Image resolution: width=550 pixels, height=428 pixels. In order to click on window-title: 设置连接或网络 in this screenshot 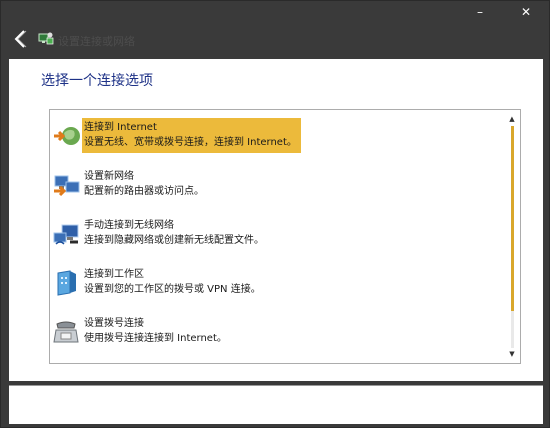, I will do `click(96, 41)`.